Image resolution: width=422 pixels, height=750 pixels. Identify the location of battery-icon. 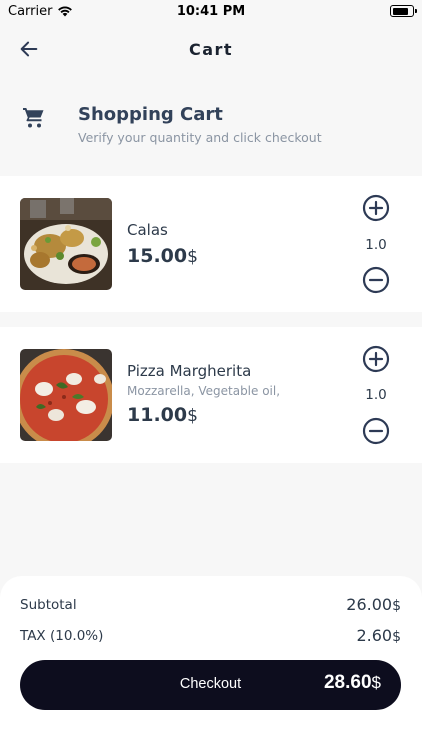
(403, 11).